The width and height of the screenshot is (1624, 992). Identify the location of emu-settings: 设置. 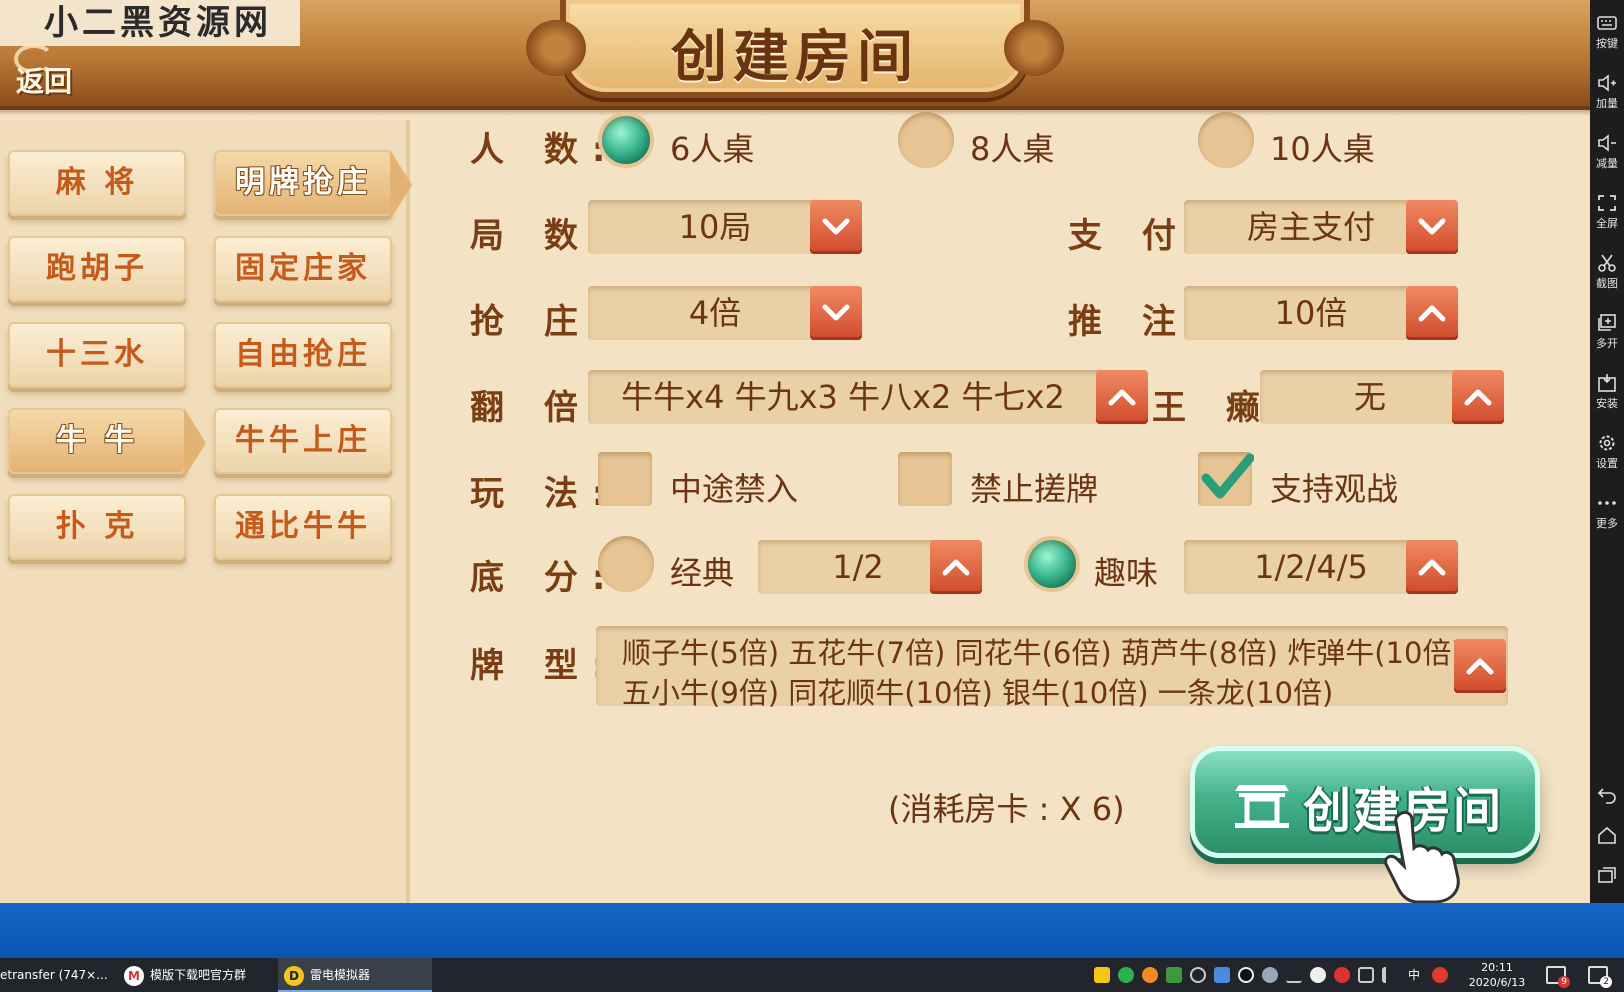
(1607, 452).